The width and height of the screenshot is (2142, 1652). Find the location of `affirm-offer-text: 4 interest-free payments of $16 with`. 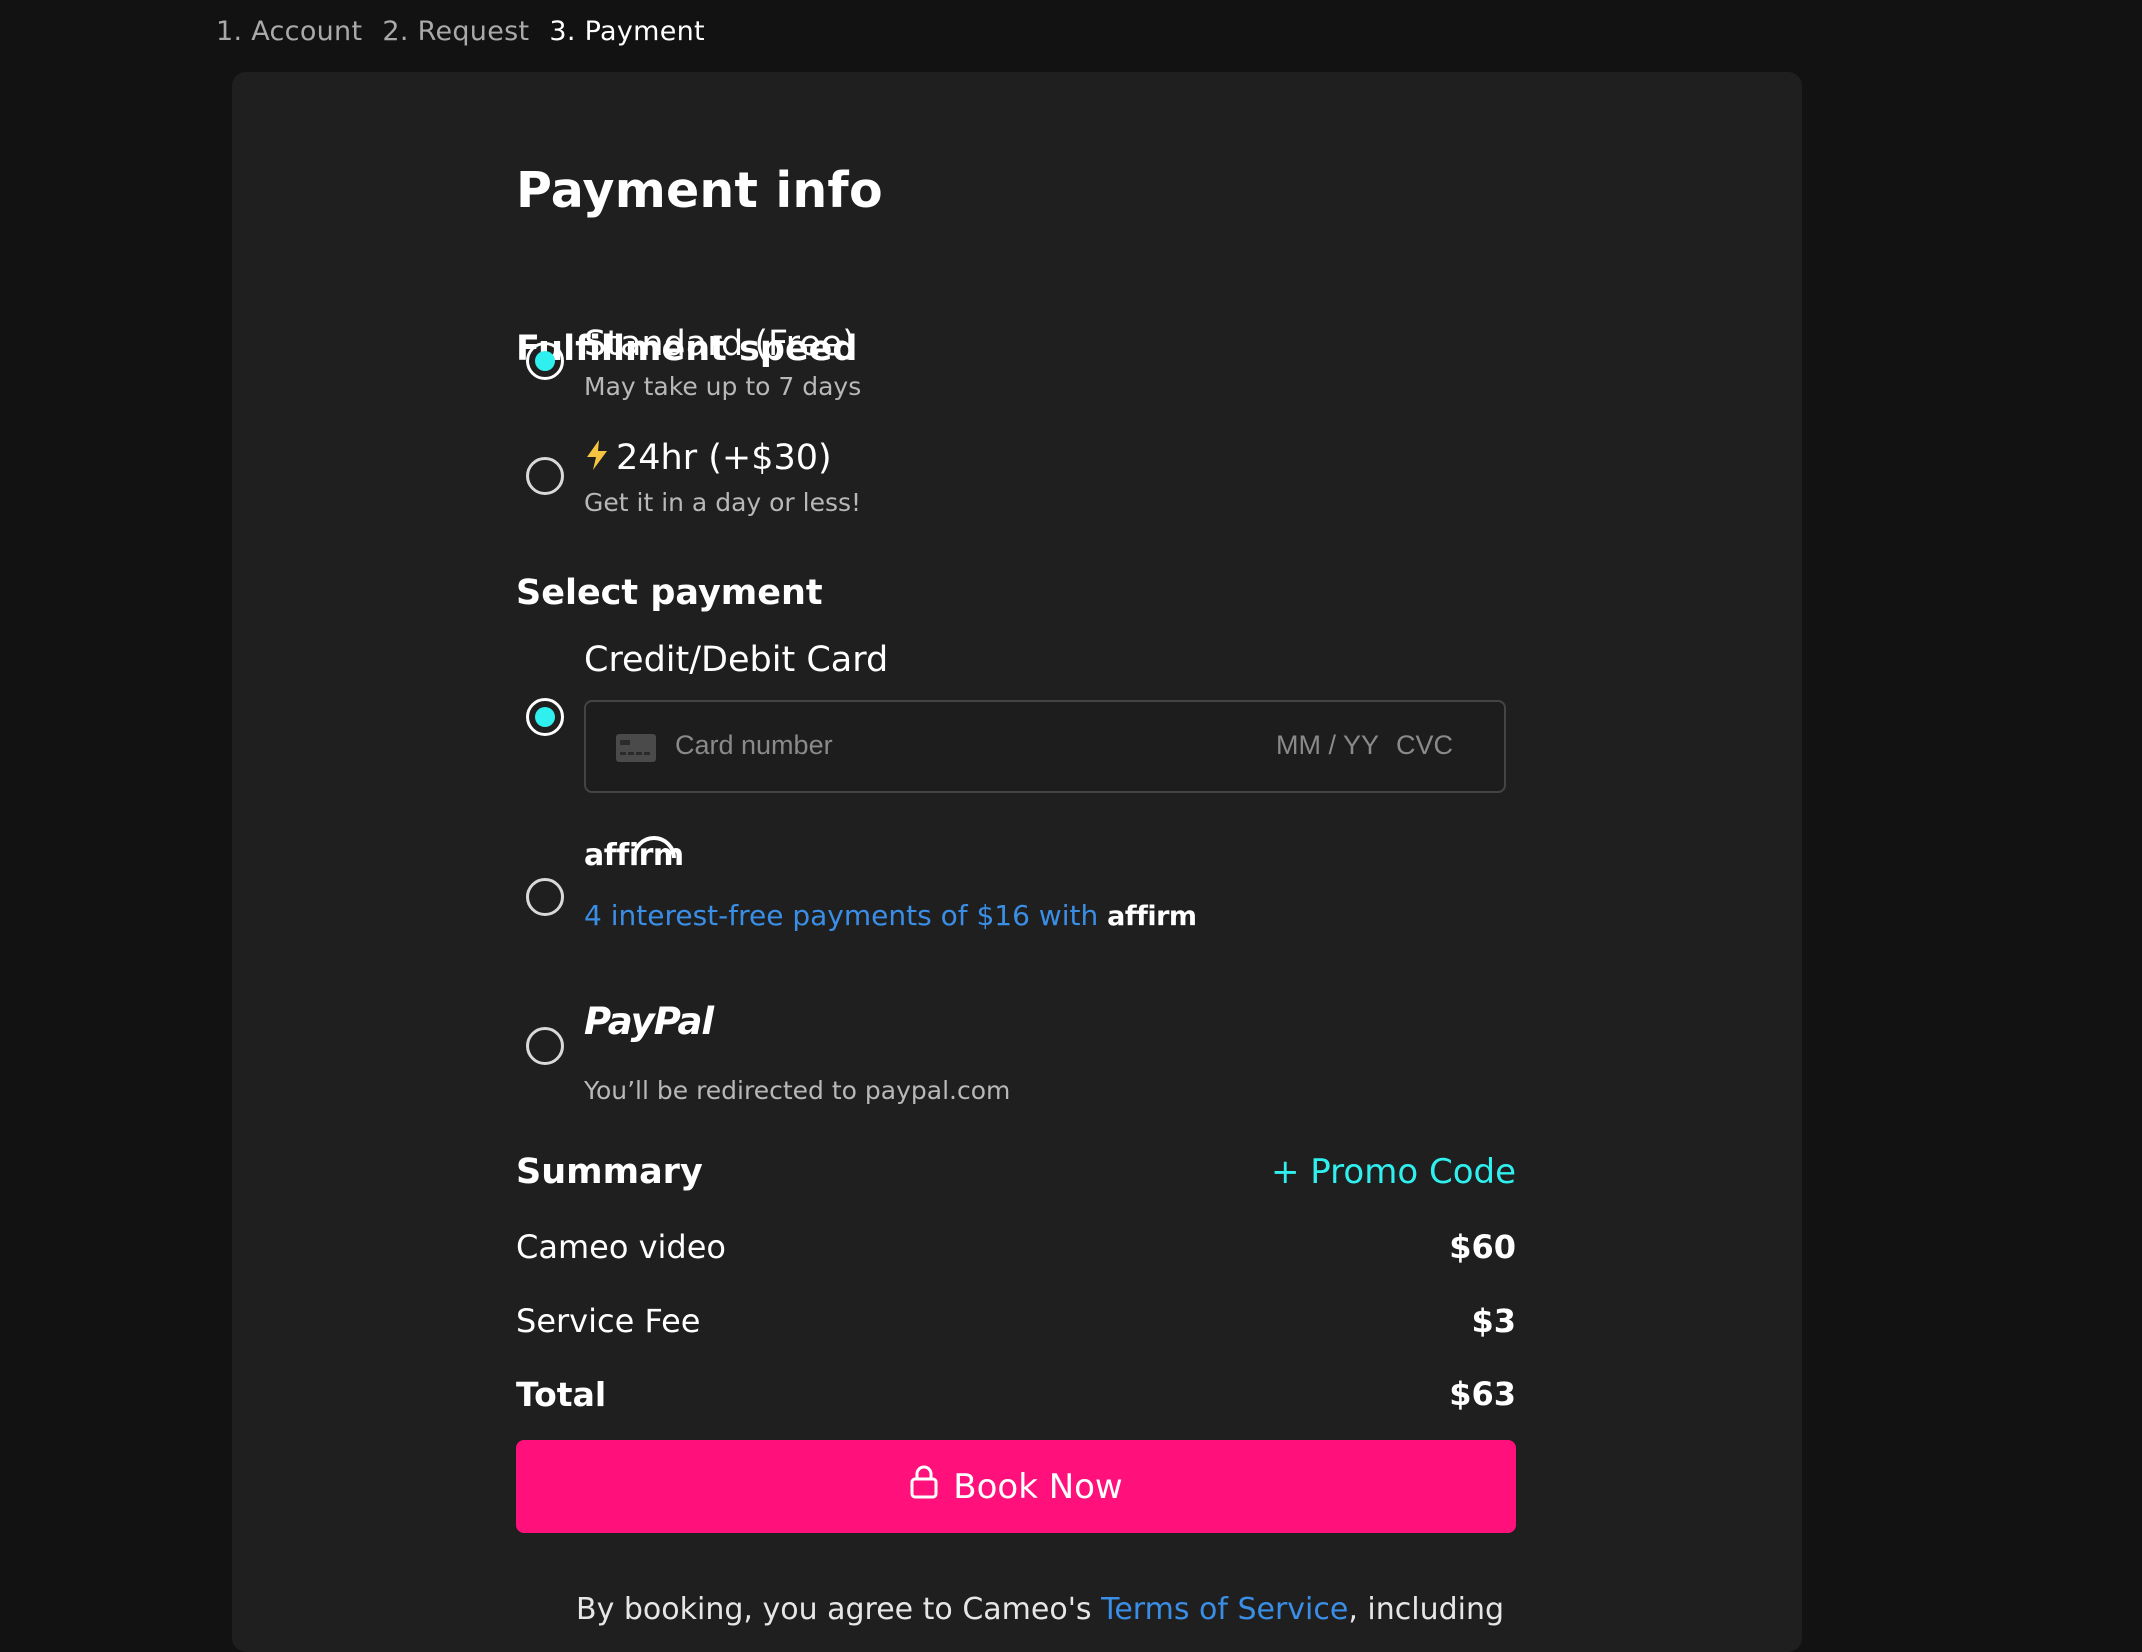

affirm-offer-text: 4 interest-free payments of $16 with is located at coordinates (841, 915).